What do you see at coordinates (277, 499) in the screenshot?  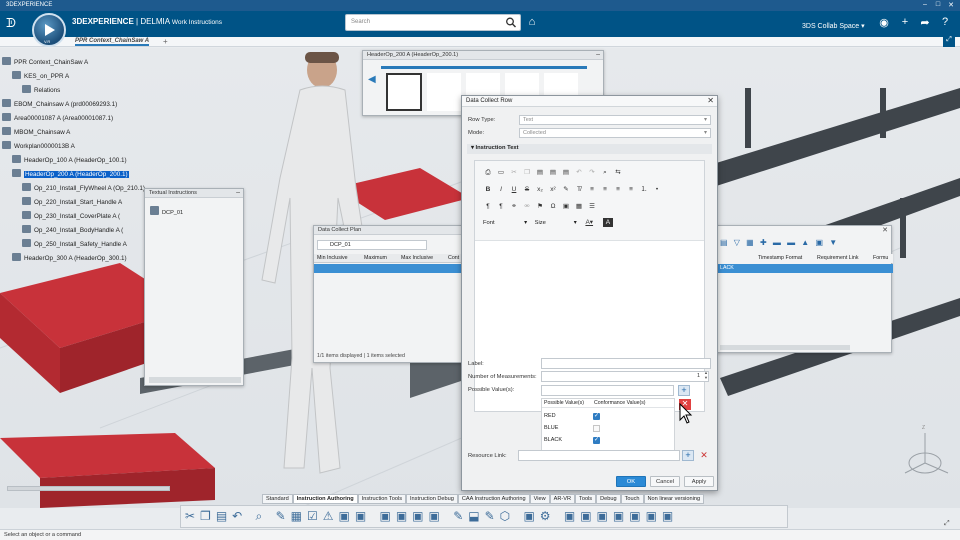 I see `action-tab: Standard` at bounding box center [277, 499].